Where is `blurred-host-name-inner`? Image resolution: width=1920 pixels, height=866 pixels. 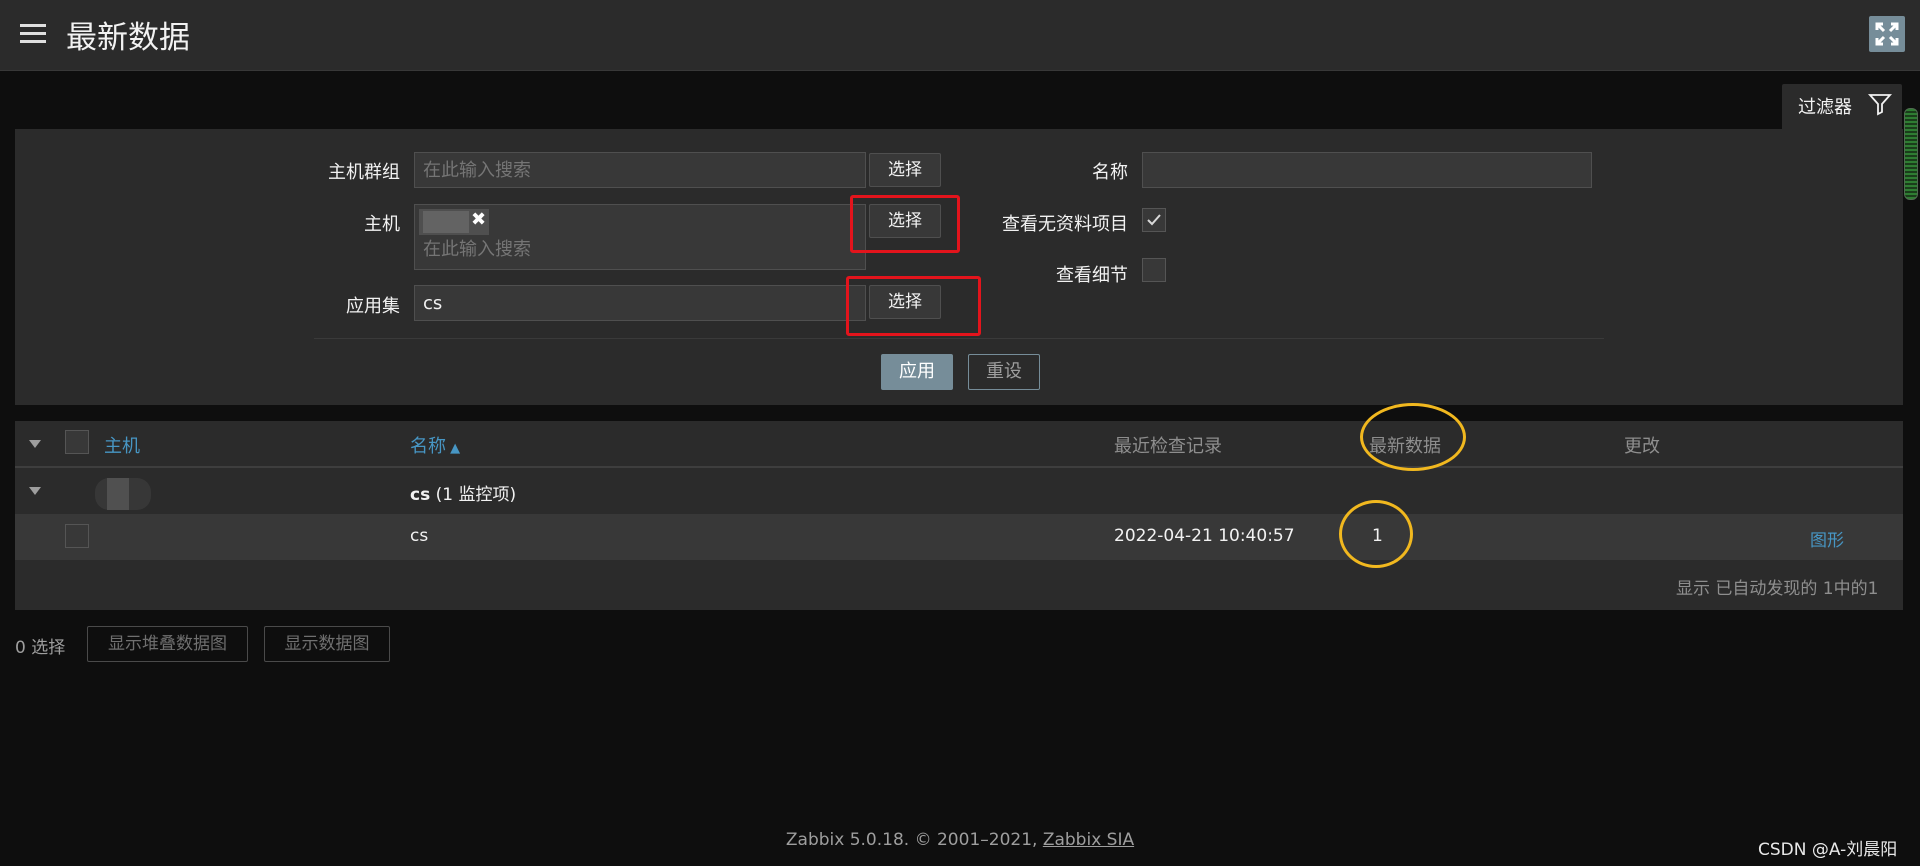
blurred-host-name-inner is located at coordinates (118, 494).